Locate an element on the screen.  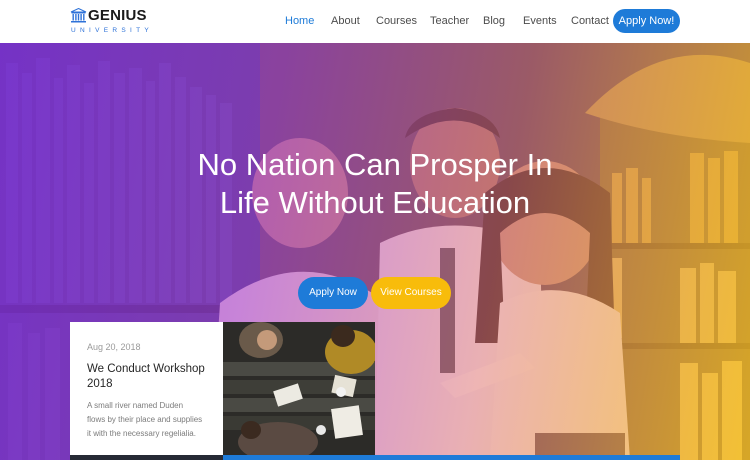
university-building-icon is located at coordinates (78, 15).